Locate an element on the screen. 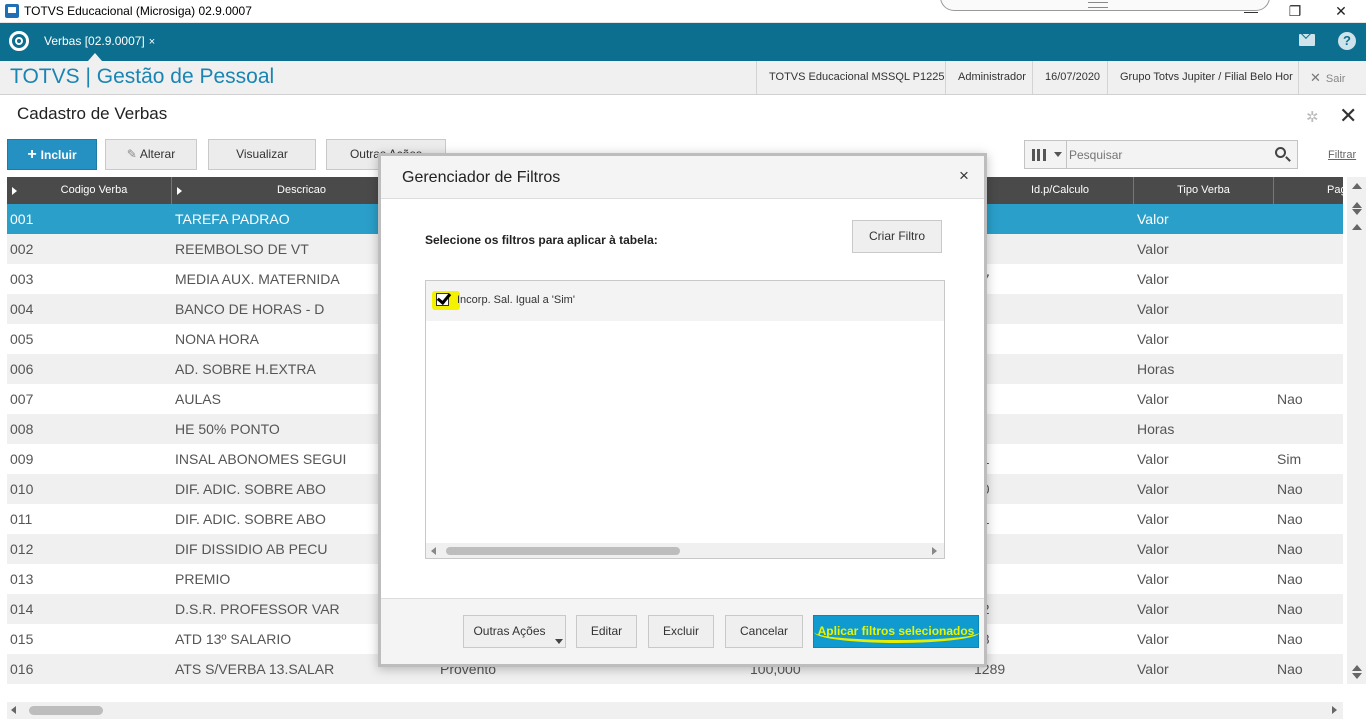 Image resolution: width=1366 pixels, height=719 pixels. criar-filtro-button: Criar Filtro is located at coordinates (897, 236).